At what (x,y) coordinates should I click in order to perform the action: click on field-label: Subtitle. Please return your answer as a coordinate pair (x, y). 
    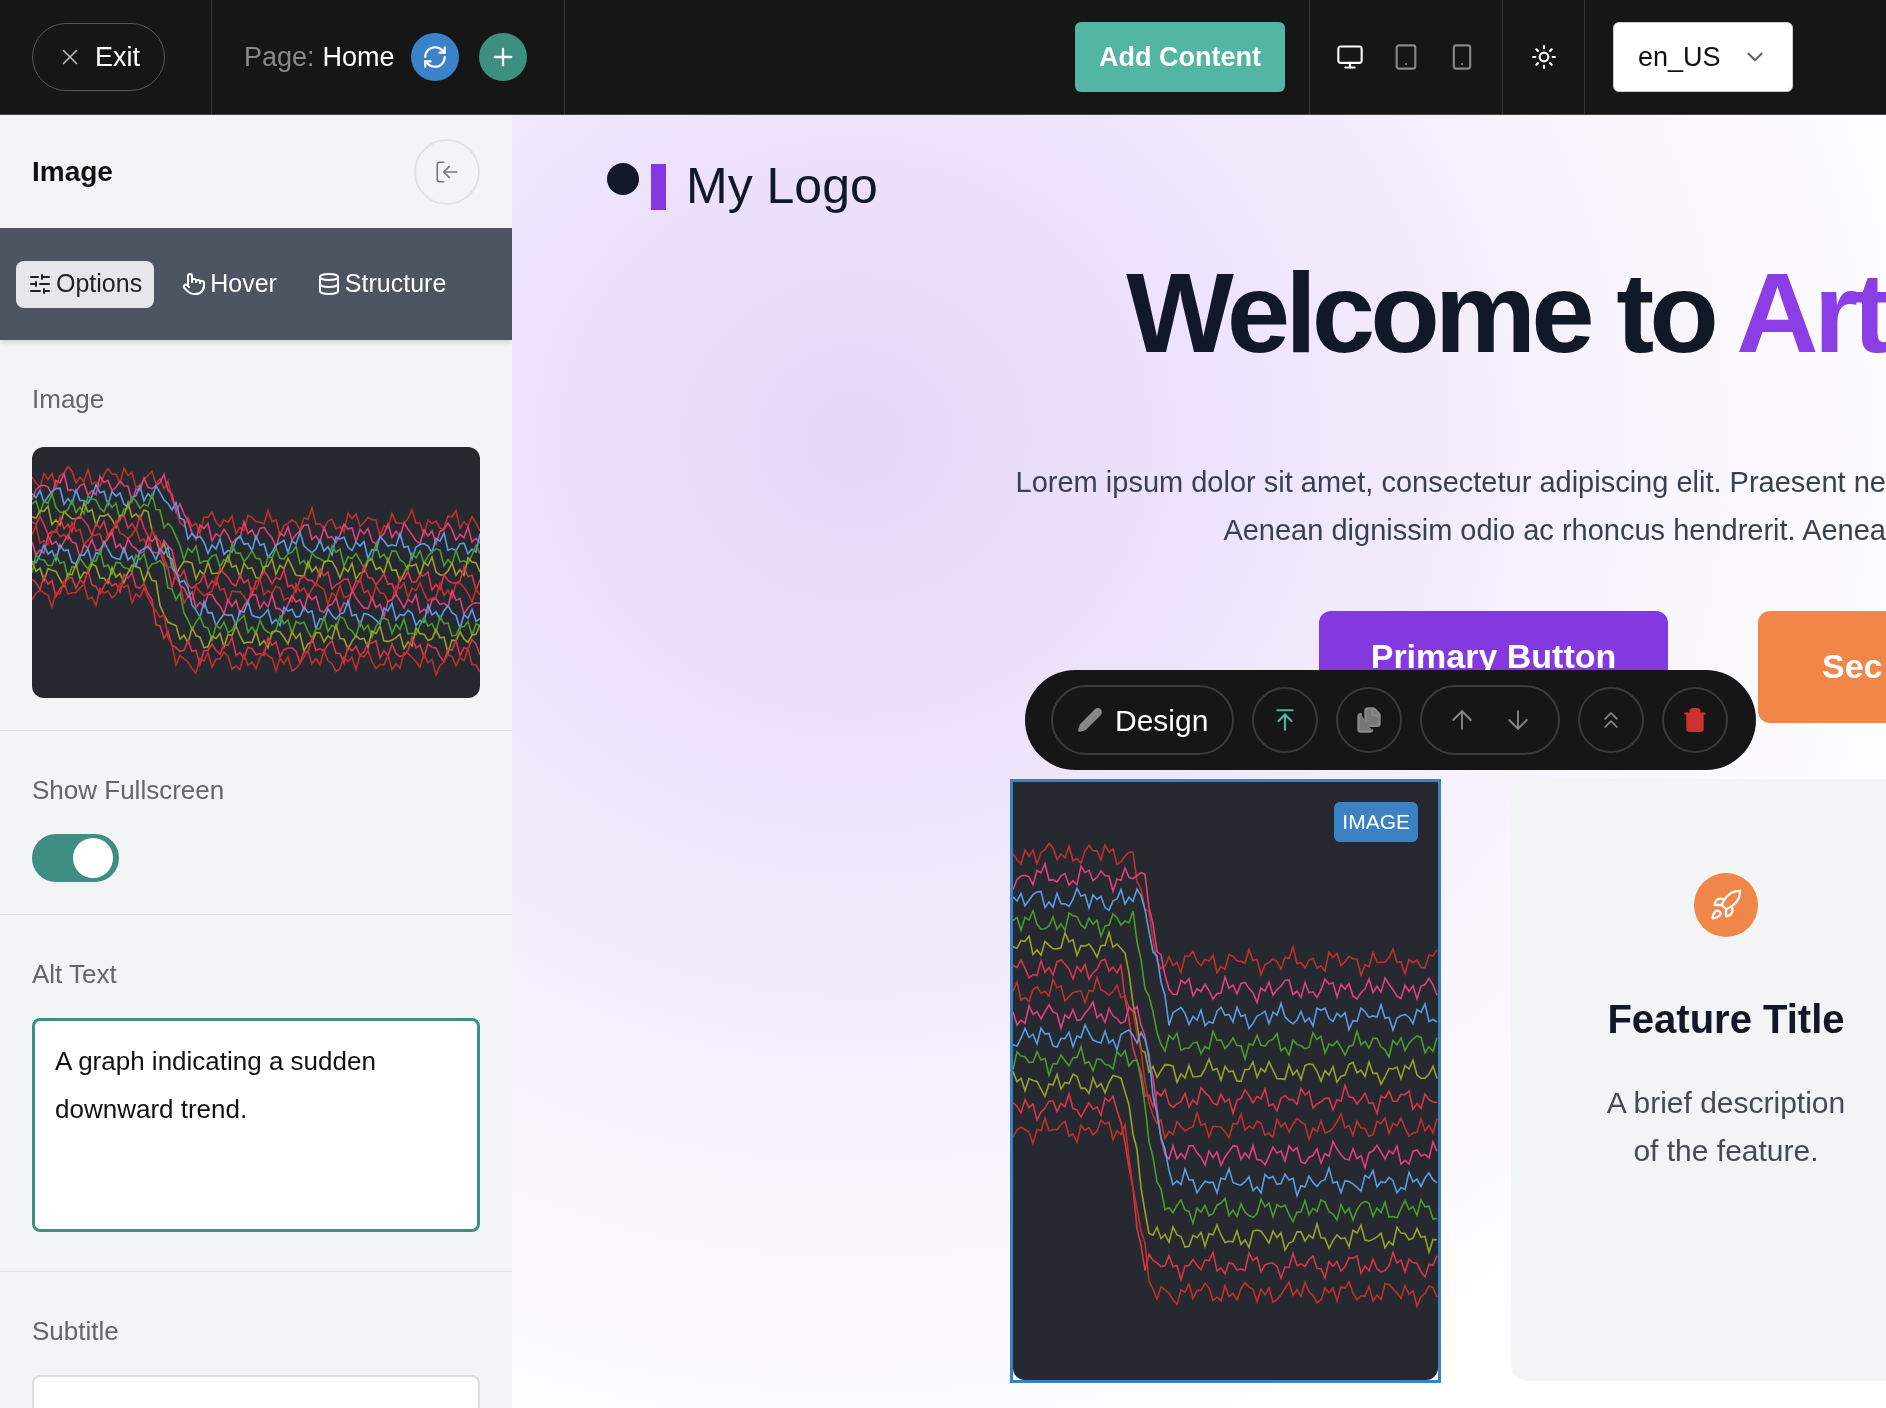
    Looking at the image, I should click on (76, 1331).